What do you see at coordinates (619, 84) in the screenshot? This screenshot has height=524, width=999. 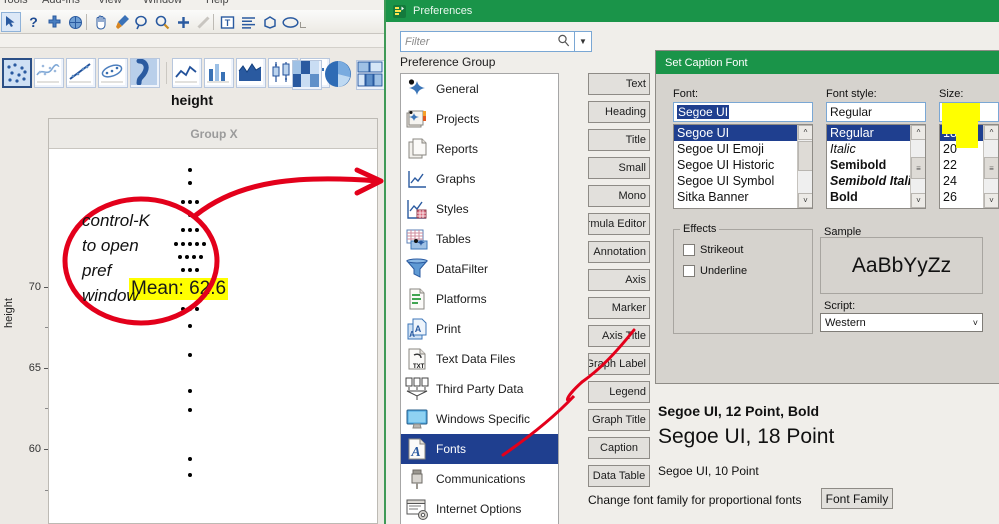 I see `font-button-text: Text` at bounding box center [619, 84].